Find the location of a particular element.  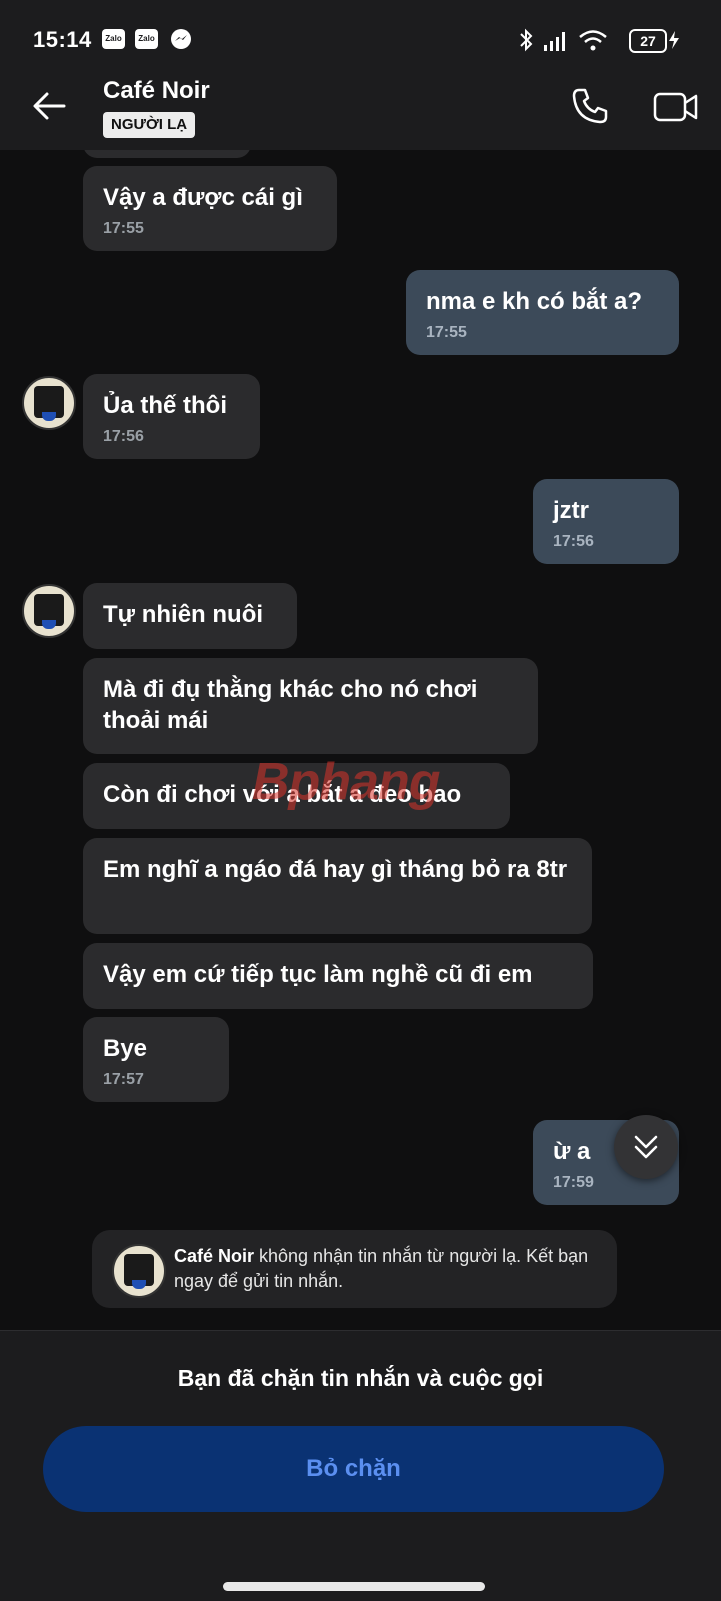

message-bubble is located at coordinates (167, 154).